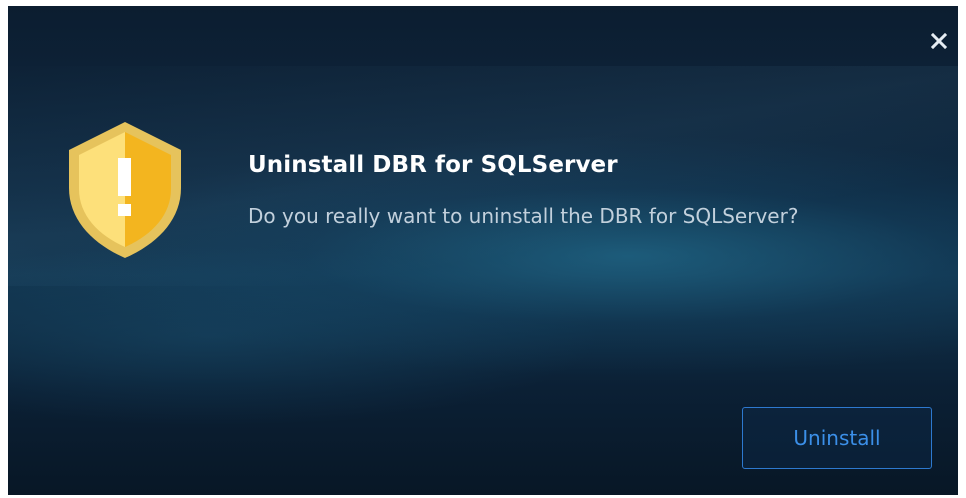 The image size is (966, 498). Describe the element at coordinates (125, 190) in the screenshot. I see `shield-warning-icon` at that location.